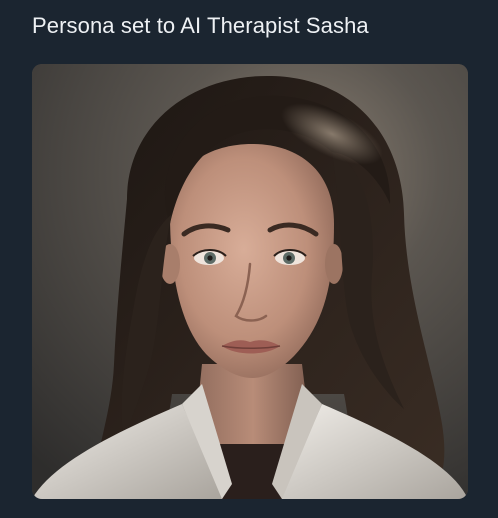 The image size is (498, 518). I want to click on message-text: Persona set to AI Therapist Sasha, so click(200, 25).